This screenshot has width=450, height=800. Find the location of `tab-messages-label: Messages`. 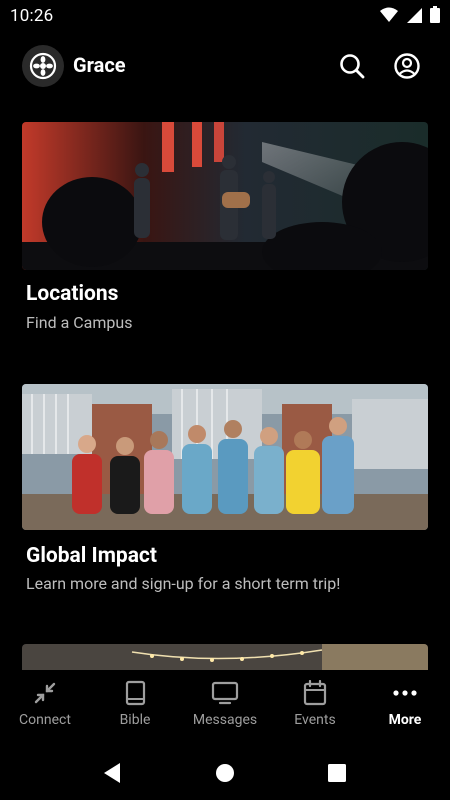

tab-messages-label: Messages is located at coordinates (225, 720).